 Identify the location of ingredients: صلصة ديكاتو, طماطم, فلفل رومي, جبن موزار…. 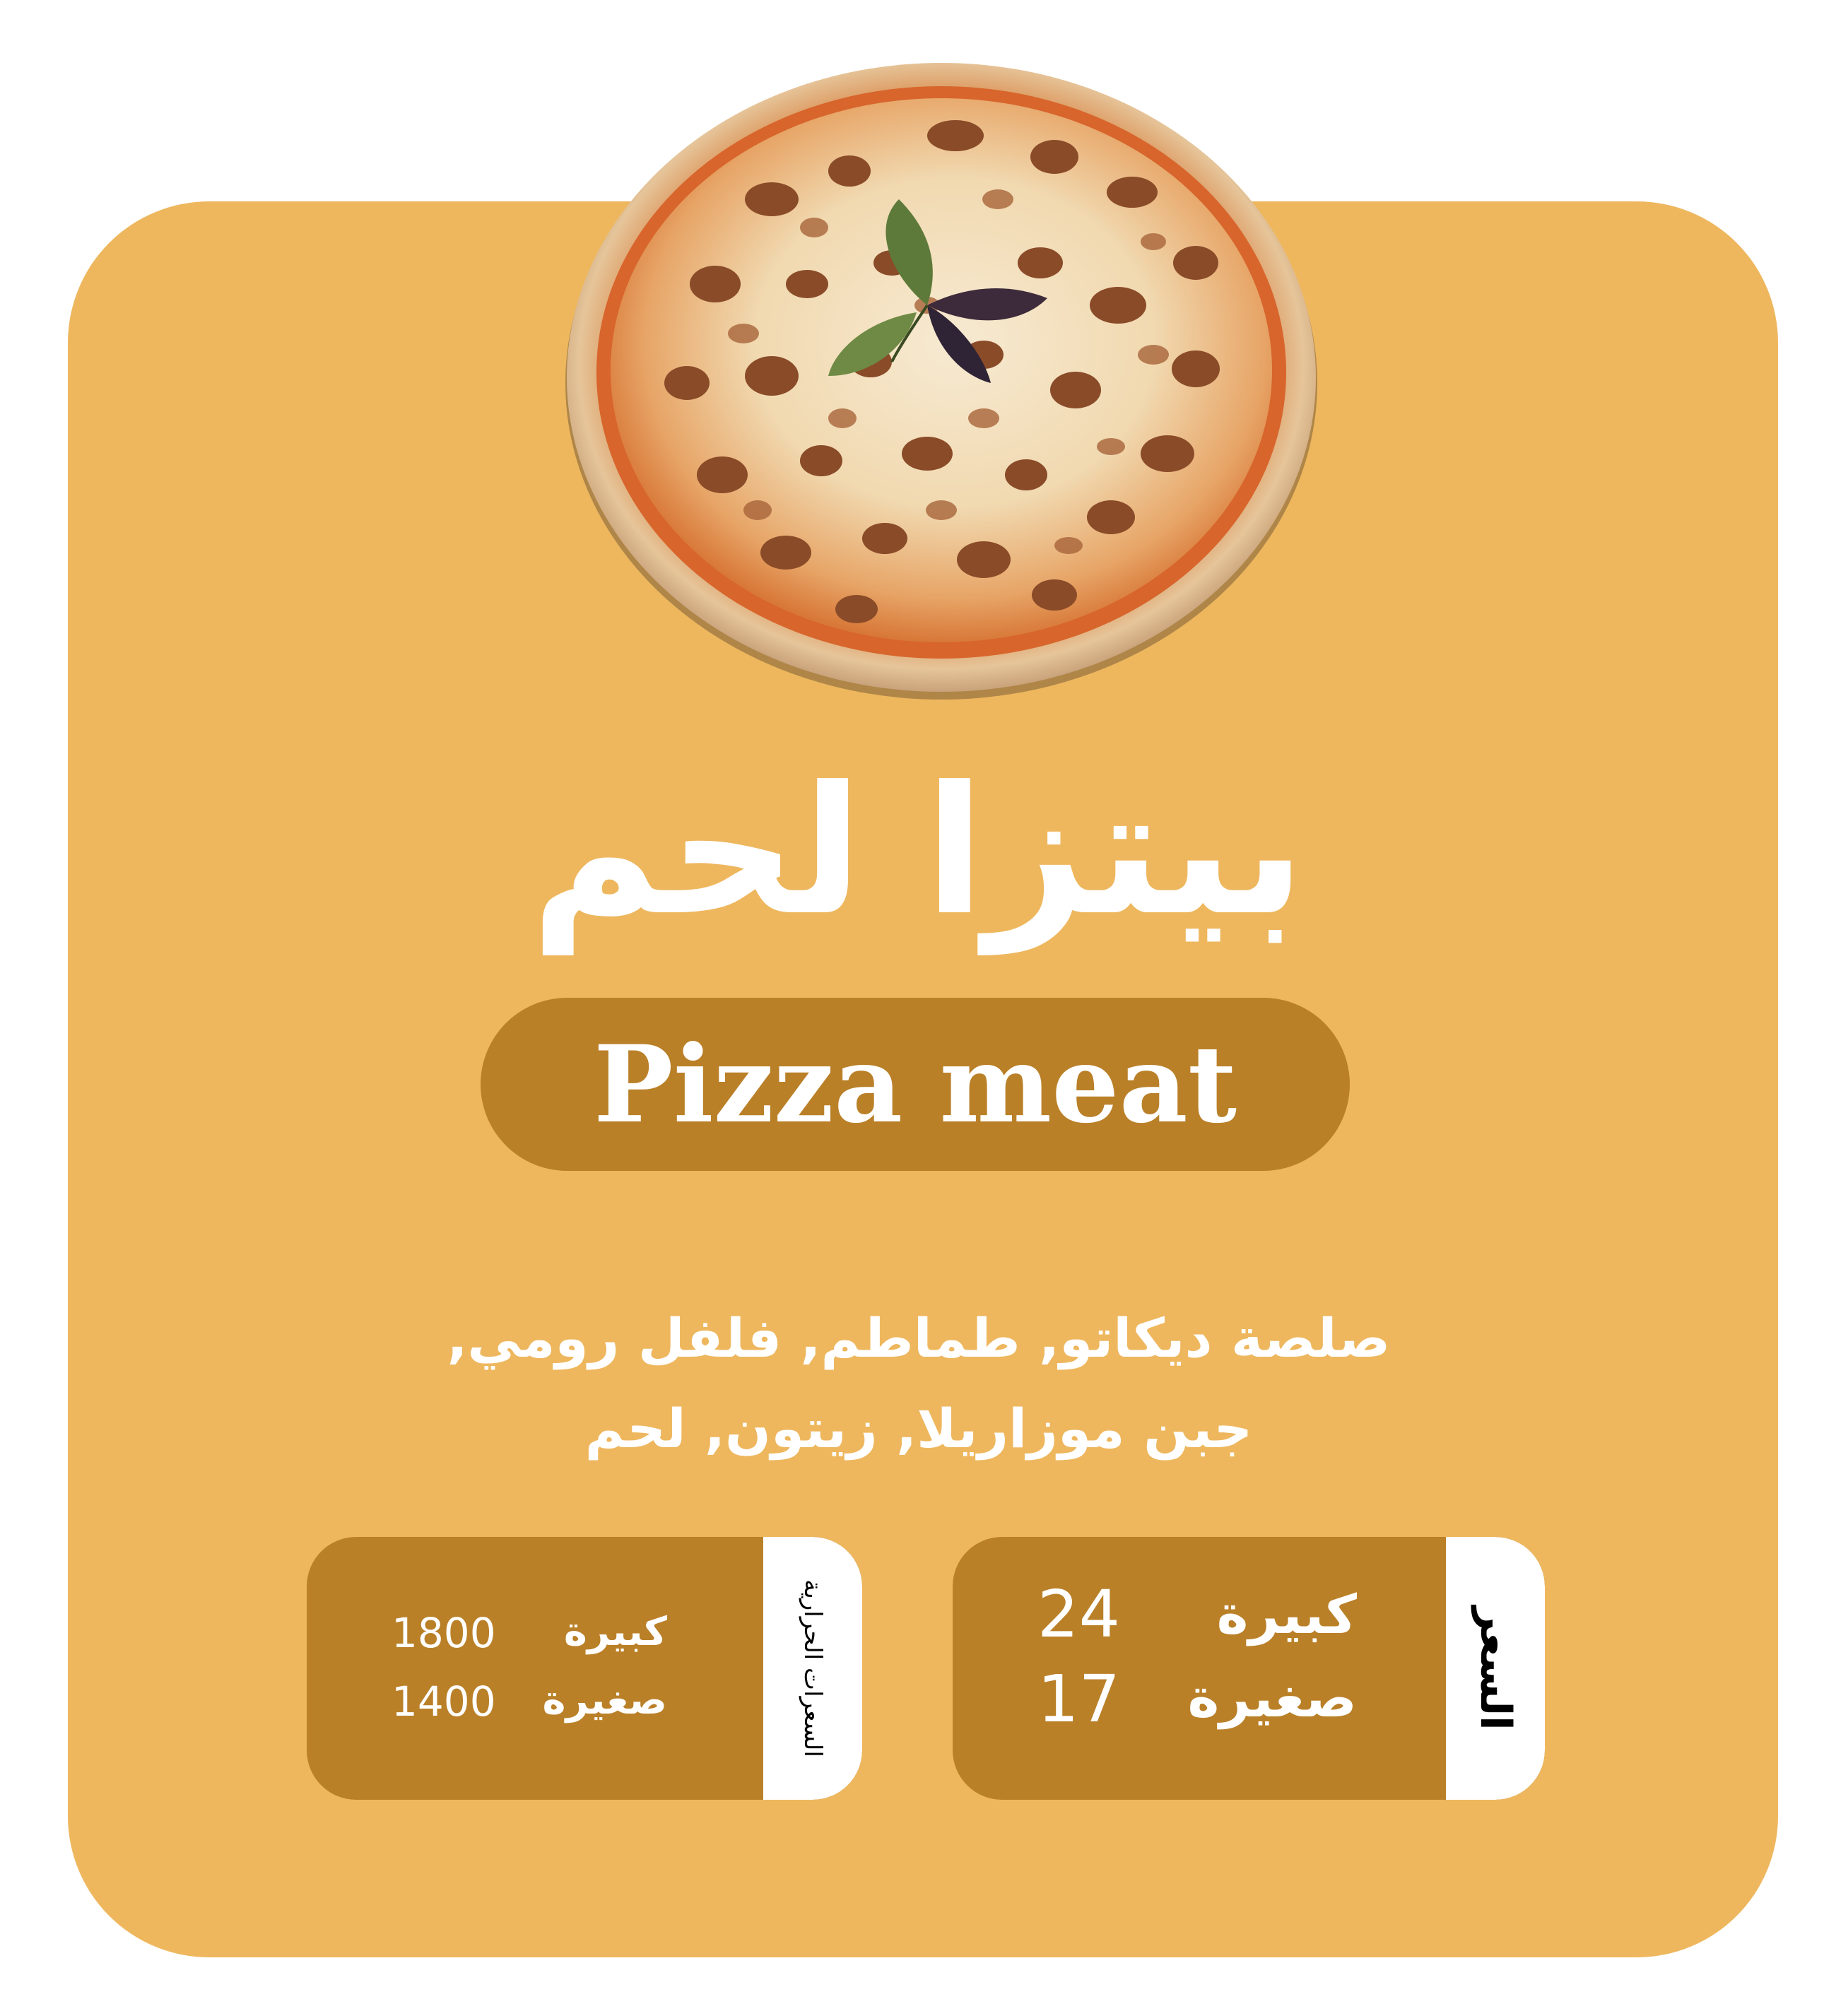
(919, 1383).